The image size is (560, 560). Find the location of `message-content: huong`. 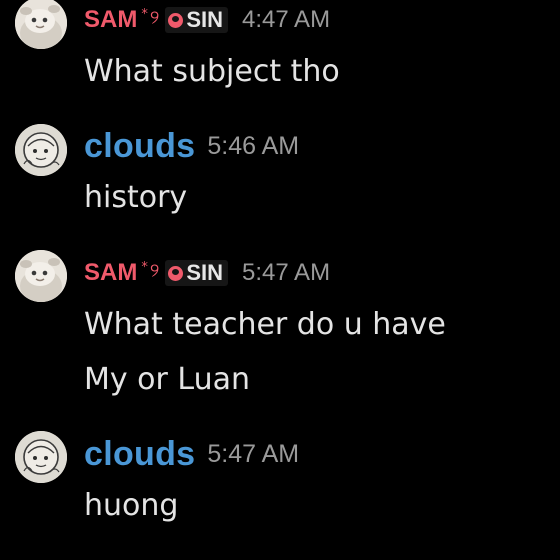

message-content: huong is located at coordinates (131, 505).